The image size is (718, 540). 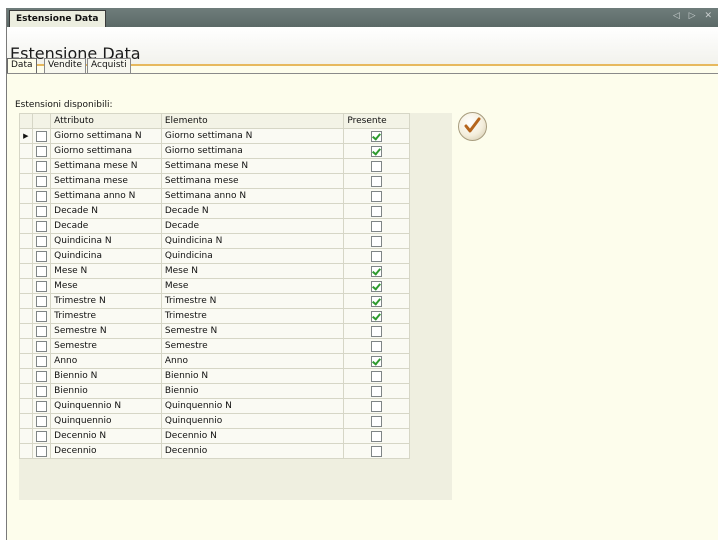 What do you see at coordinates (106, 286) in the screenshot?
I see `cell-attributo: Mese` at bounding box center [106, 286].